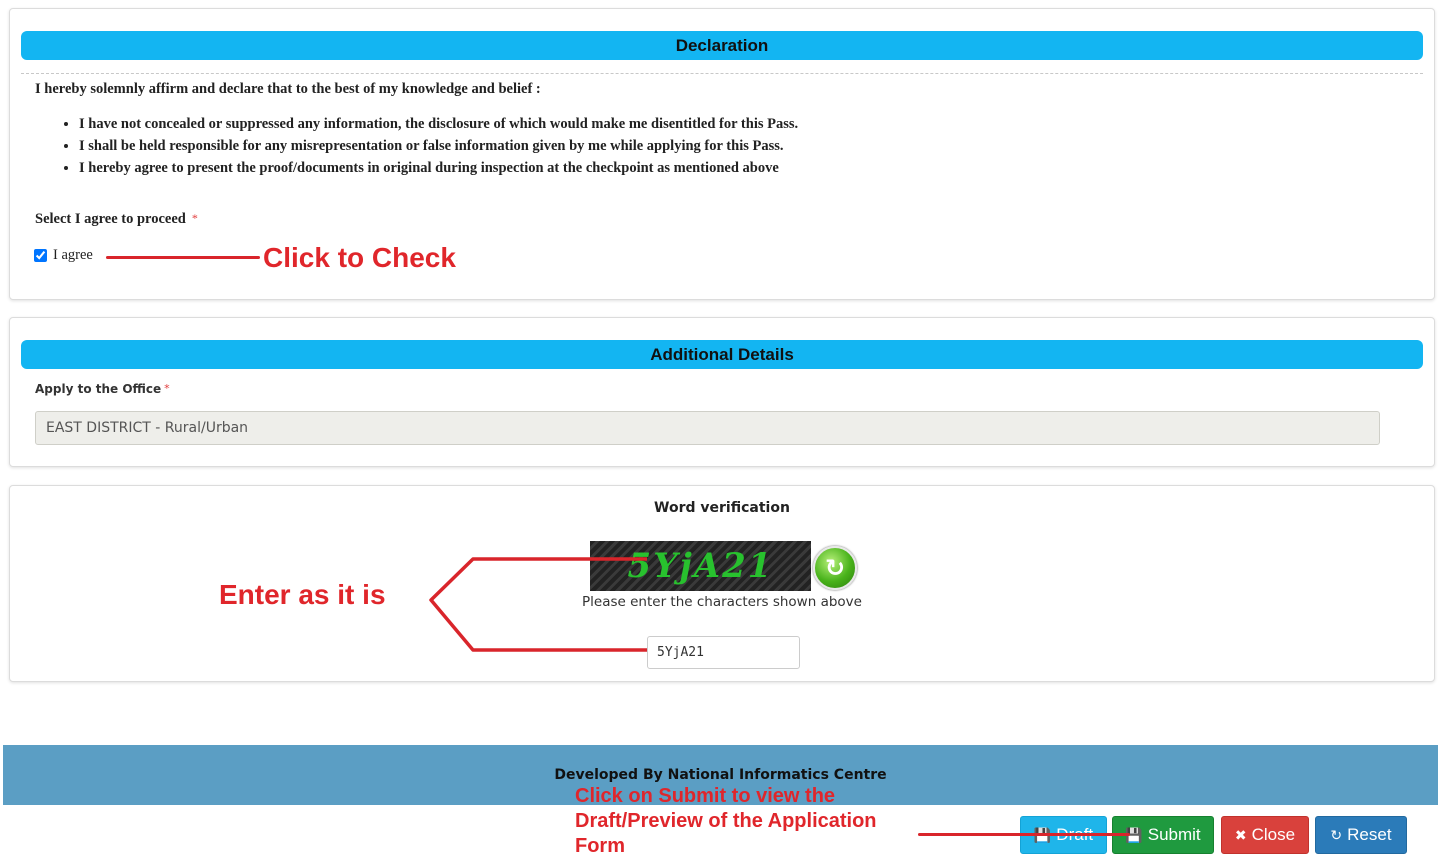 The width and height of the screenshot is (1443, 863). Describe the element at coordinates (183, 257) in the screenshot. I see `annotation-line-check` at that location.